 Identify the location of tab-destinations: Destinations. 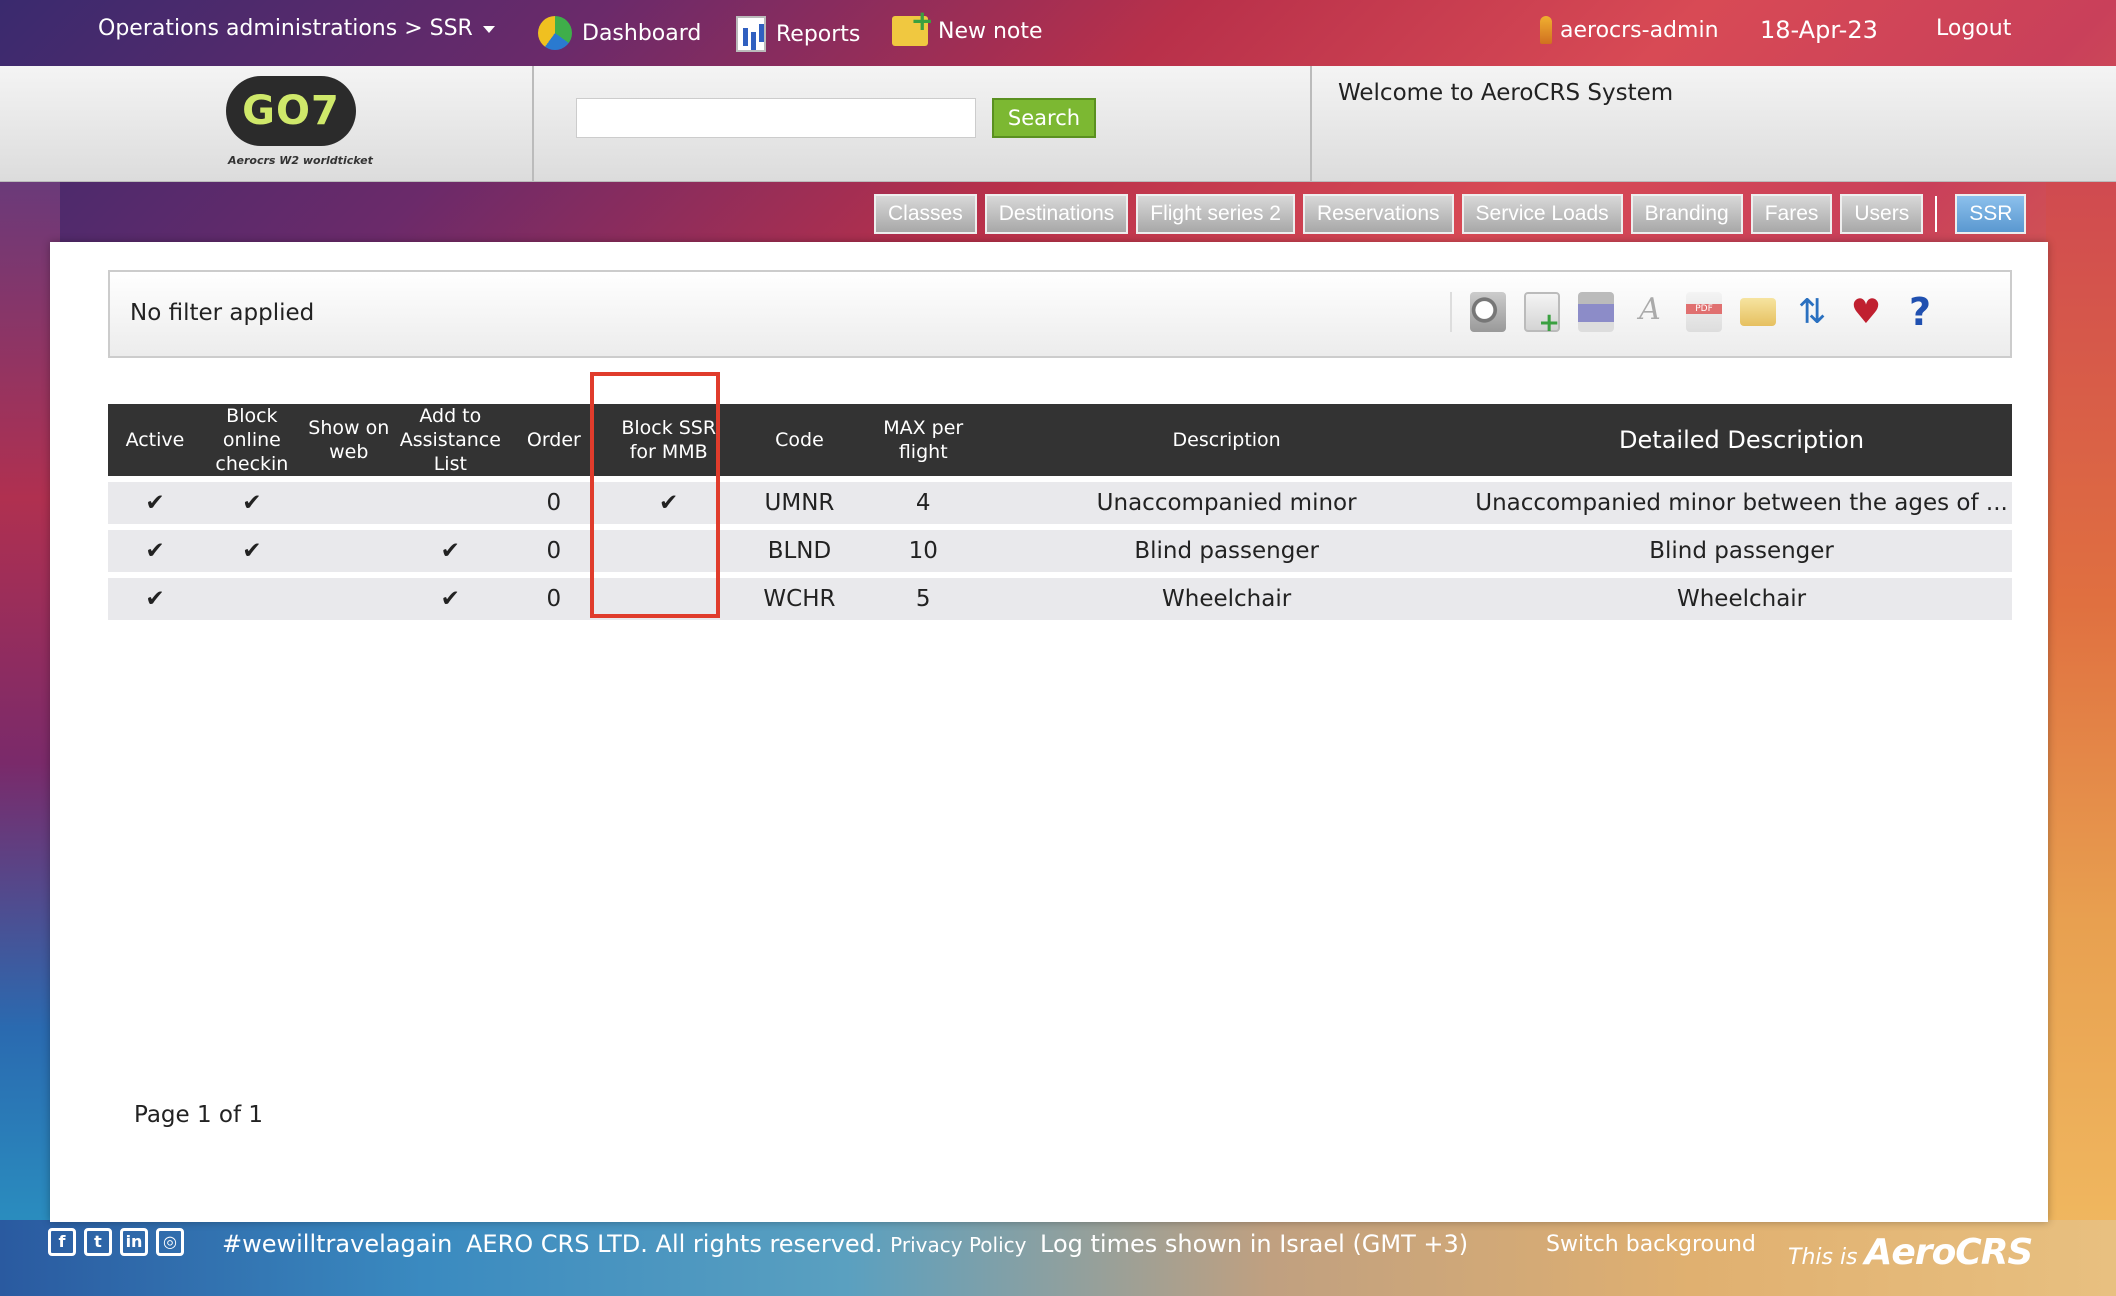
(1056, 214).